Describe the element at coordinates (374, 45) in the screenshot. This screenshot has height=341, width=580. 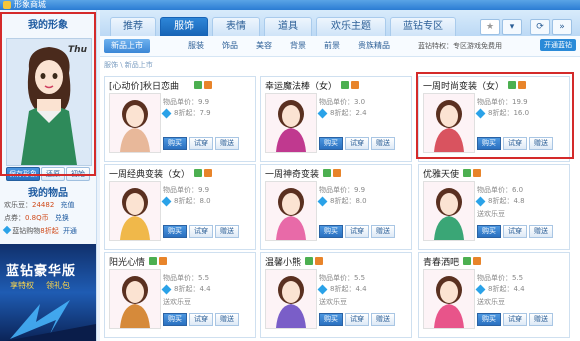
I see `subtab-noble: 贵族精品` at that location.